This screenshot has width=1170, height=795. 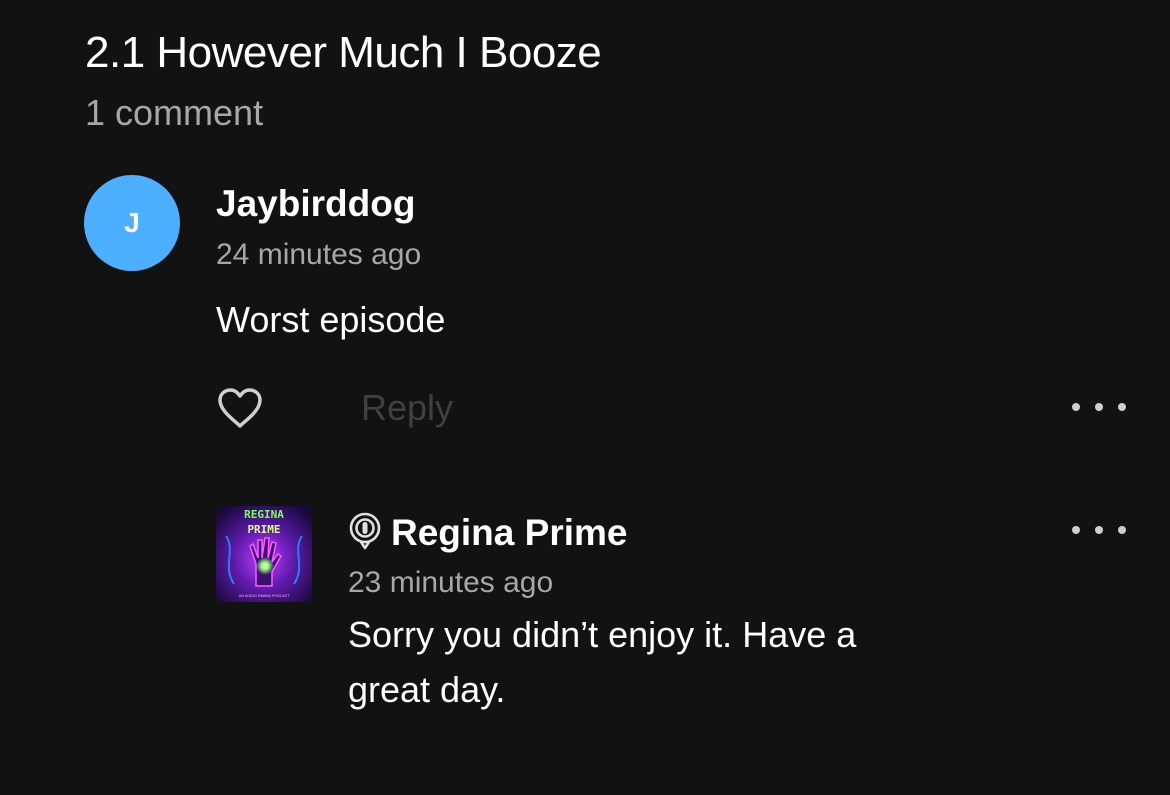 What do you see at coordinates (263, 529) in the screenshot?
I see `cover-title-line2: PRIME` at bounding box center [263, 529].